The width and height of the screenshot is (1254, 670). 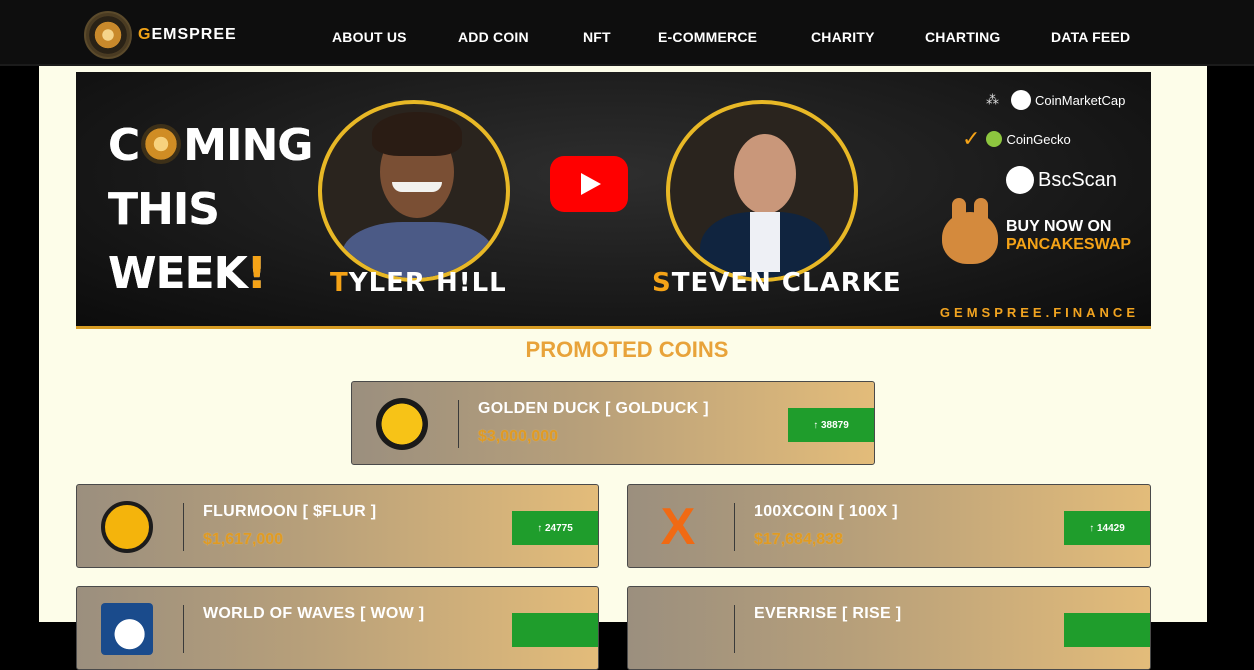 What do you see at coordinates (593, 408) in the screenshot?
I see `coin-name: GOLDEN DUCK [ GOLDUCK ]` at bounding box center [593, 408].